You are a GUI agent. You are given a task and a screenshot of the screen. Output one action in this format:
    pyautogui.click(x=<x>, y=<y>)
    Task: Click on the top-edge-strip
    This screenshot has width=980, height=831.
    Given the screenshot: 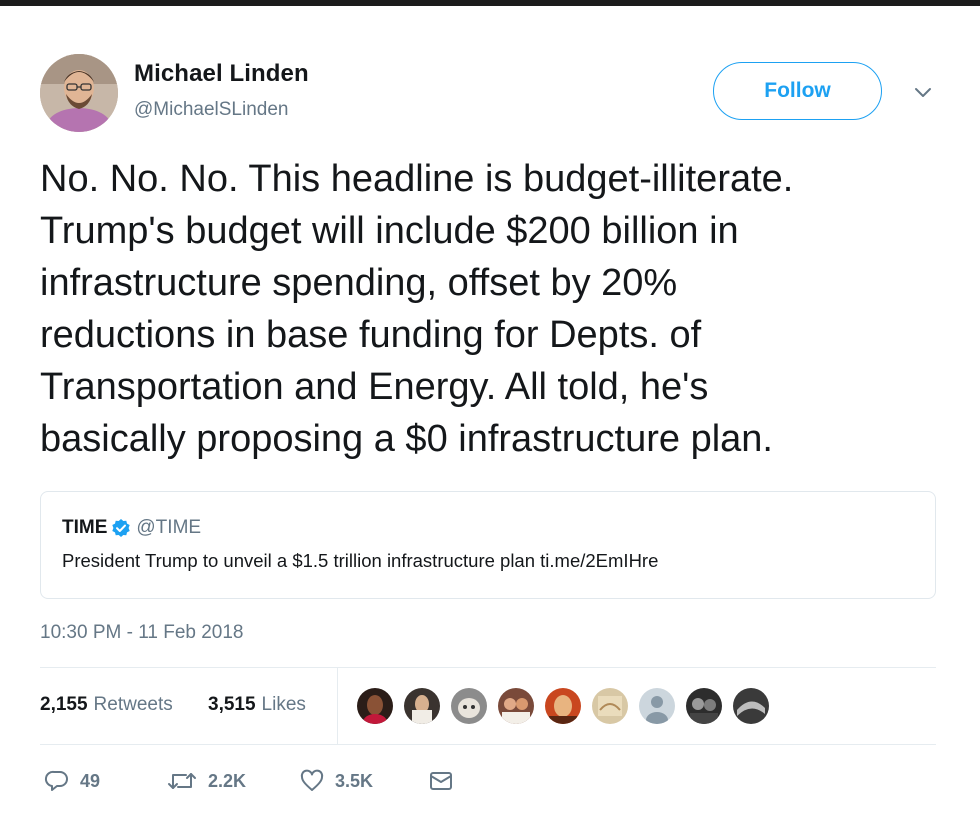 What is the action you would take?
    pyautogui.click(x=490, y=3)
    